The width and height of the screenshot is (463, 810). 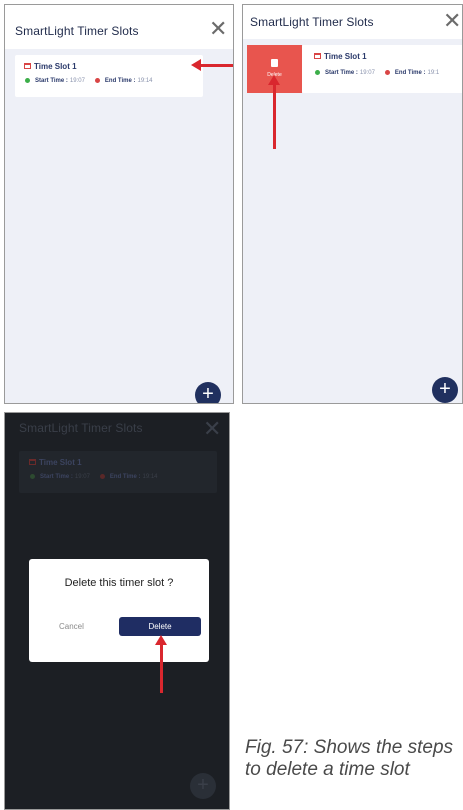 I want to click on delete-confirm-dialog: Delete this timer slot ? Cancel Delete, so click(x=119, y=610).